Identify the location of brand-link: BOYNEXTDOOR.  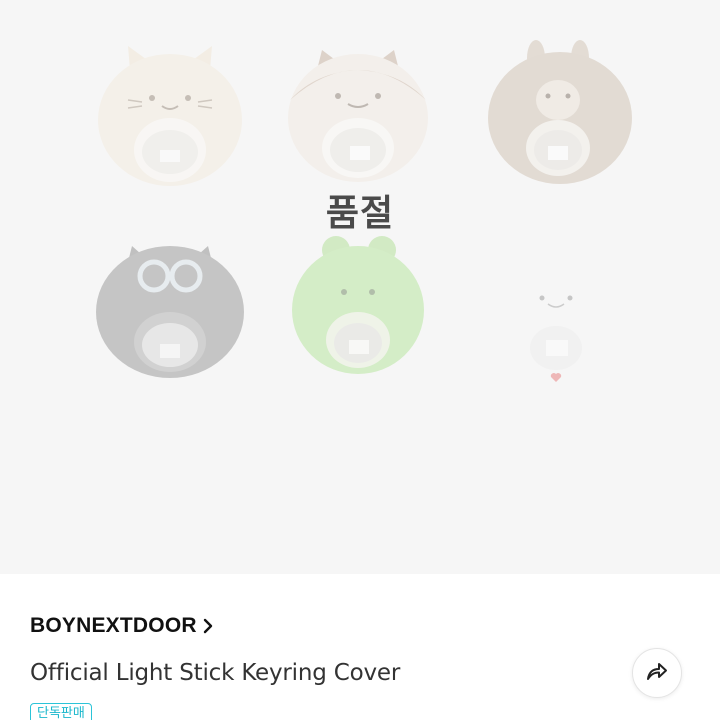
(122, 626).